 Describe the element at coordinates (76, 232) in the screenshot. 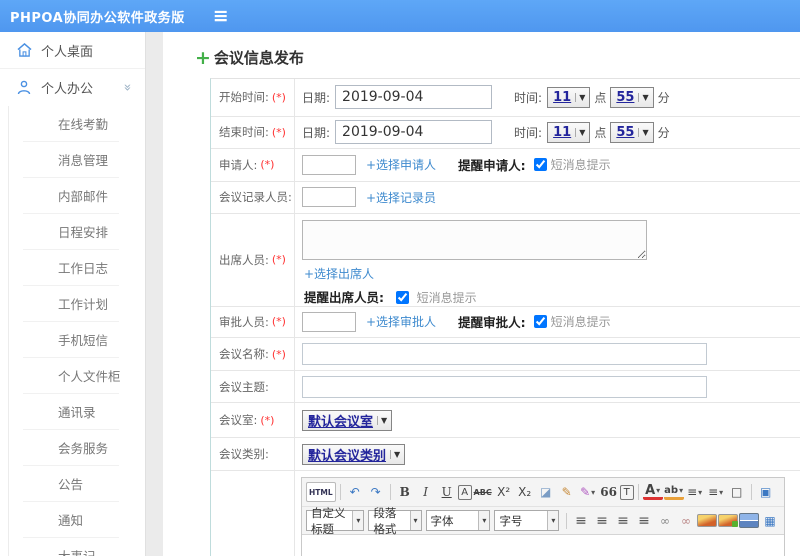

I see `sidebar-item: 日程安排` at that location.